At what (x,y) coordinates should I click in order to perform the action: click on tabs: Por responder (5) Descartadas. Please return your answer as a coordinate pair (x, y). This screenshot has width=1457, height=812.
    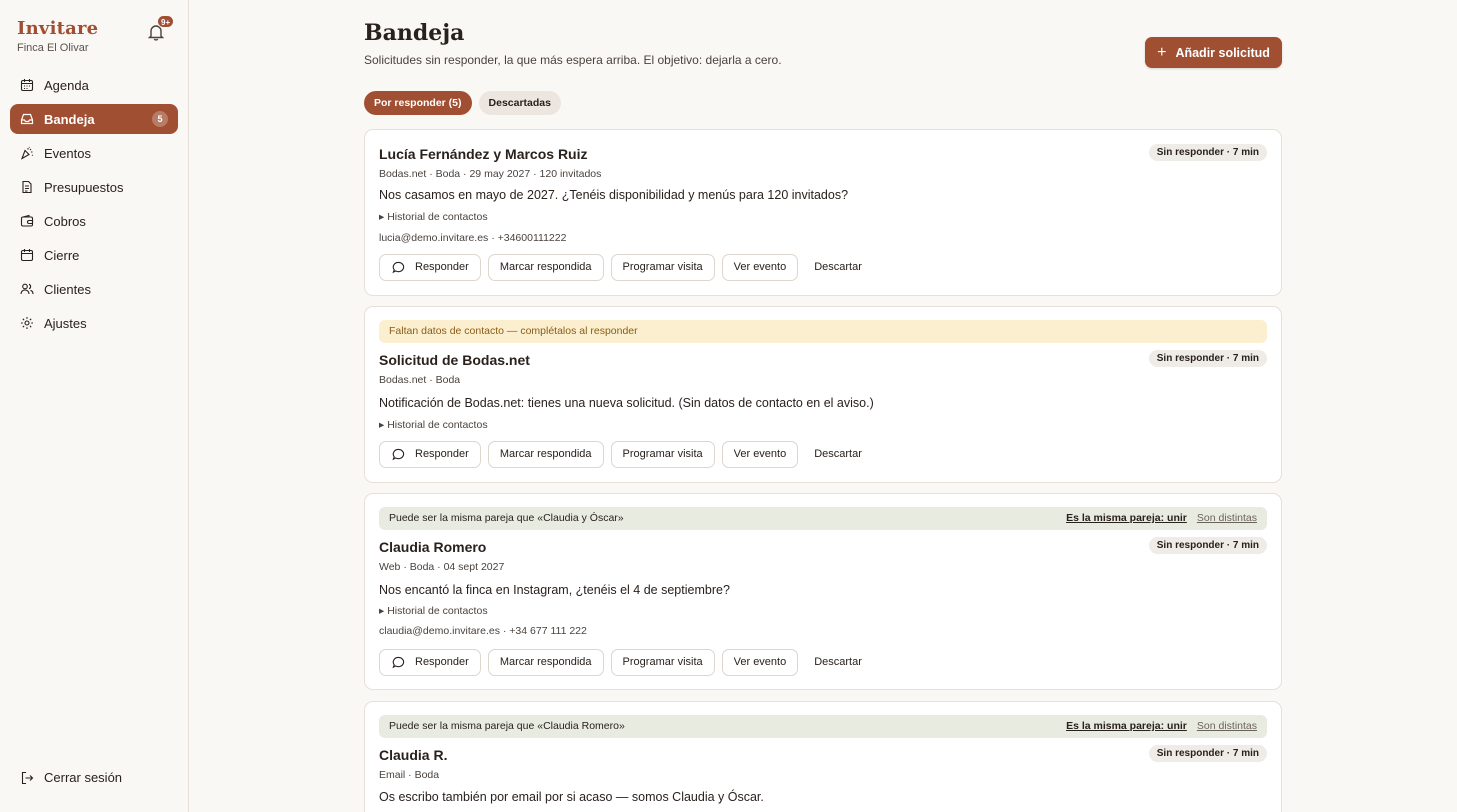
    Looking at the image, I should click on (462, 103).